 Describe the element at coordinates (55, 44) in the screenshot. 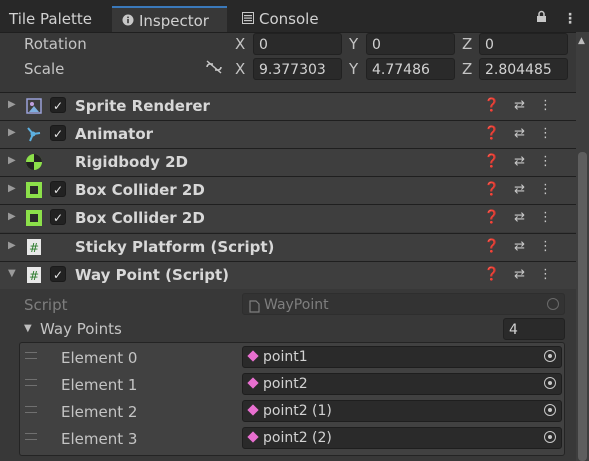

I see `rotation-label: Rotation` at that location.